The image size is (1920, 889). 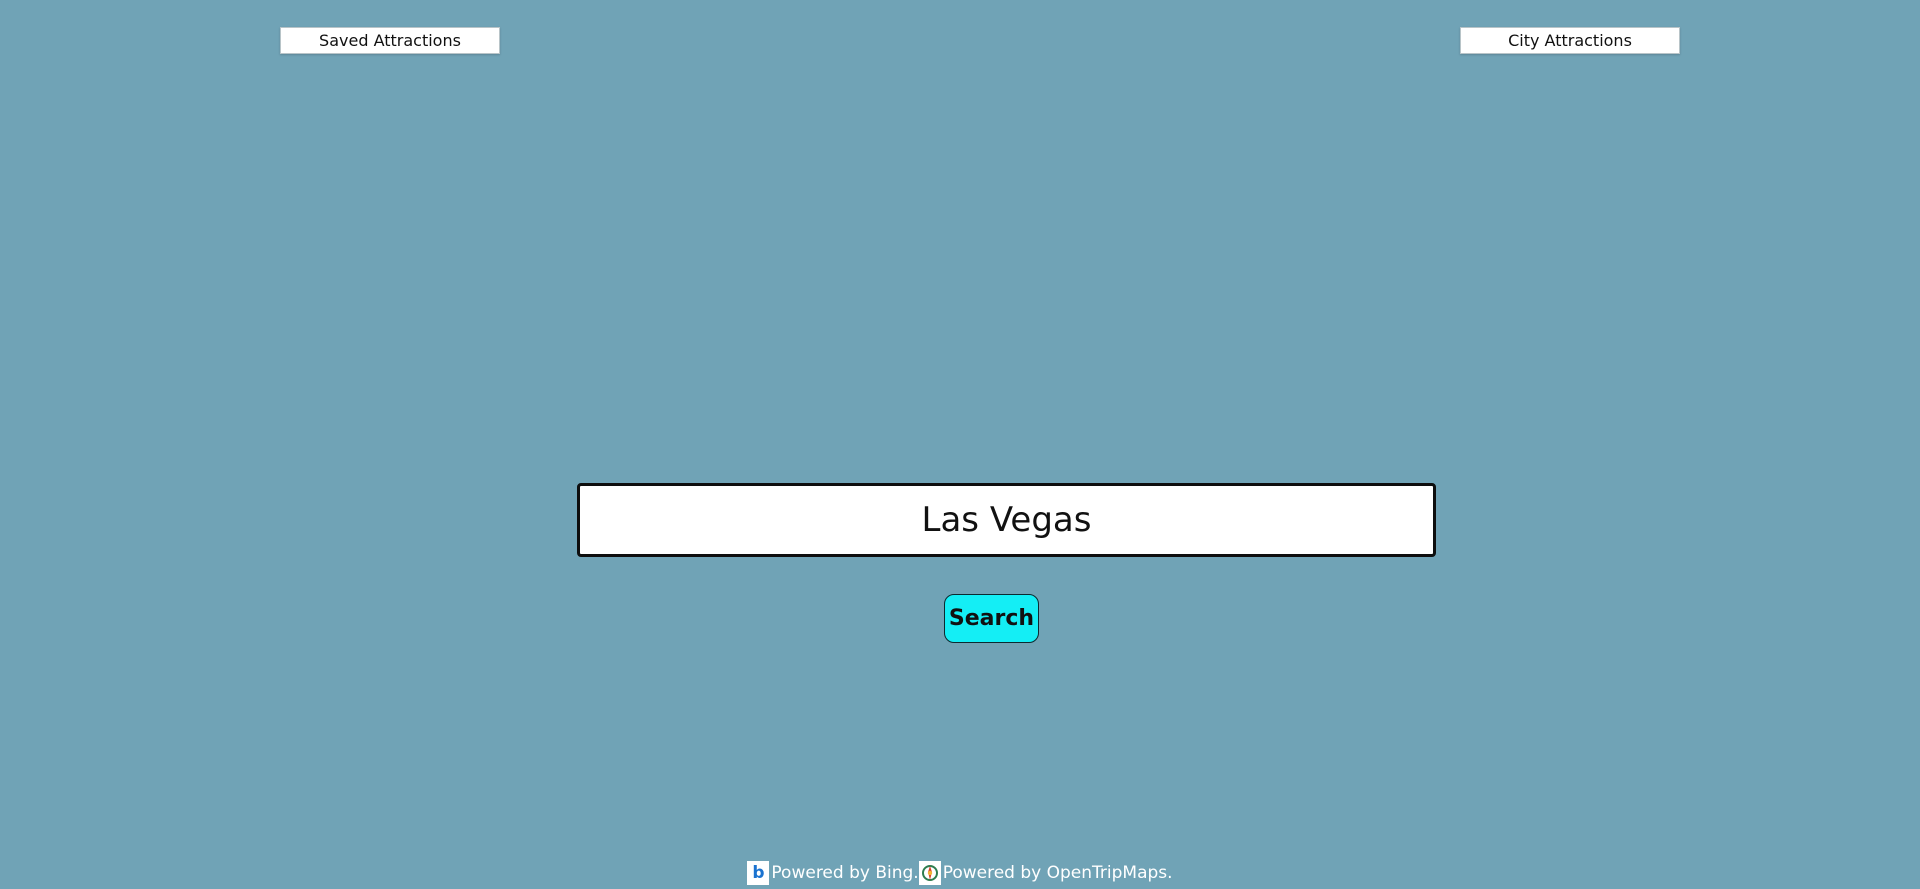 I want to click on opentripmap-attribution-text: Powered by OpenTripMaps., so click(x=1057, y=873).